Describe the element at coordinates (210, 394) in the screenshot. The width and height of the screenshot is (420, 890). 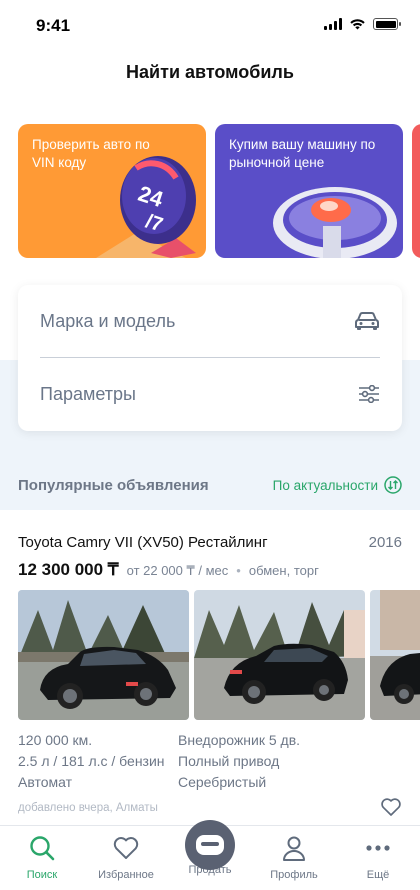
I see `parameters-field: Параметры` at that location.